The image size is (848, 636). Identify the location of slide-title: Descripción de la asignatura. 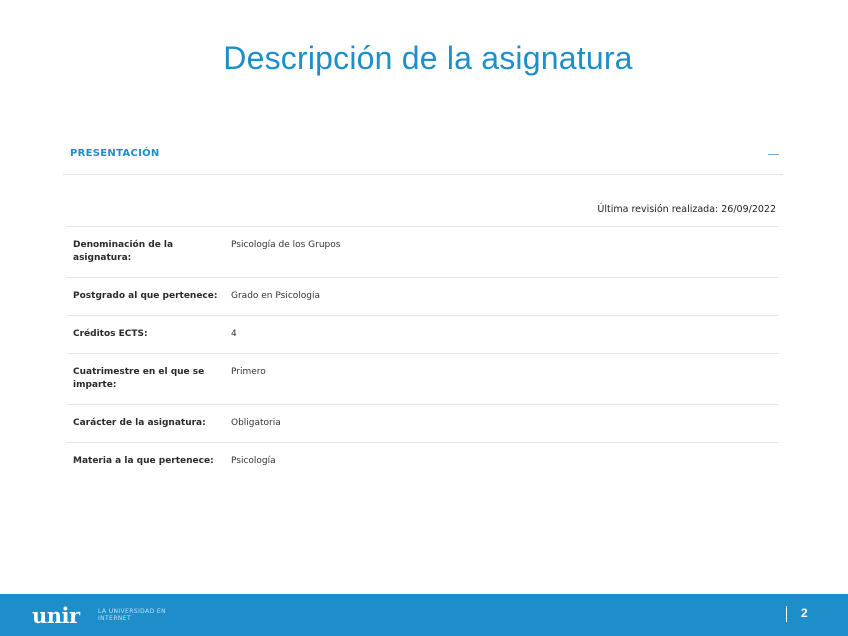
(428, 58).